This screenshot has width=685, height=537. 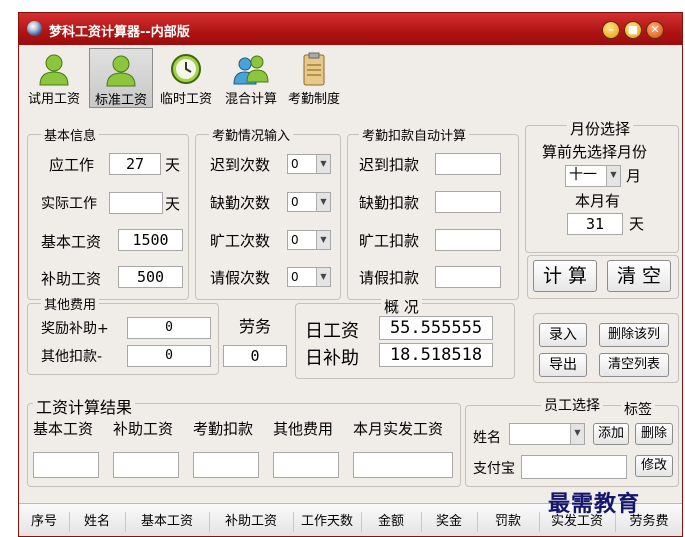 I want to click on daily-subsidy-field: 18.518518, so click(x=436, y=355).